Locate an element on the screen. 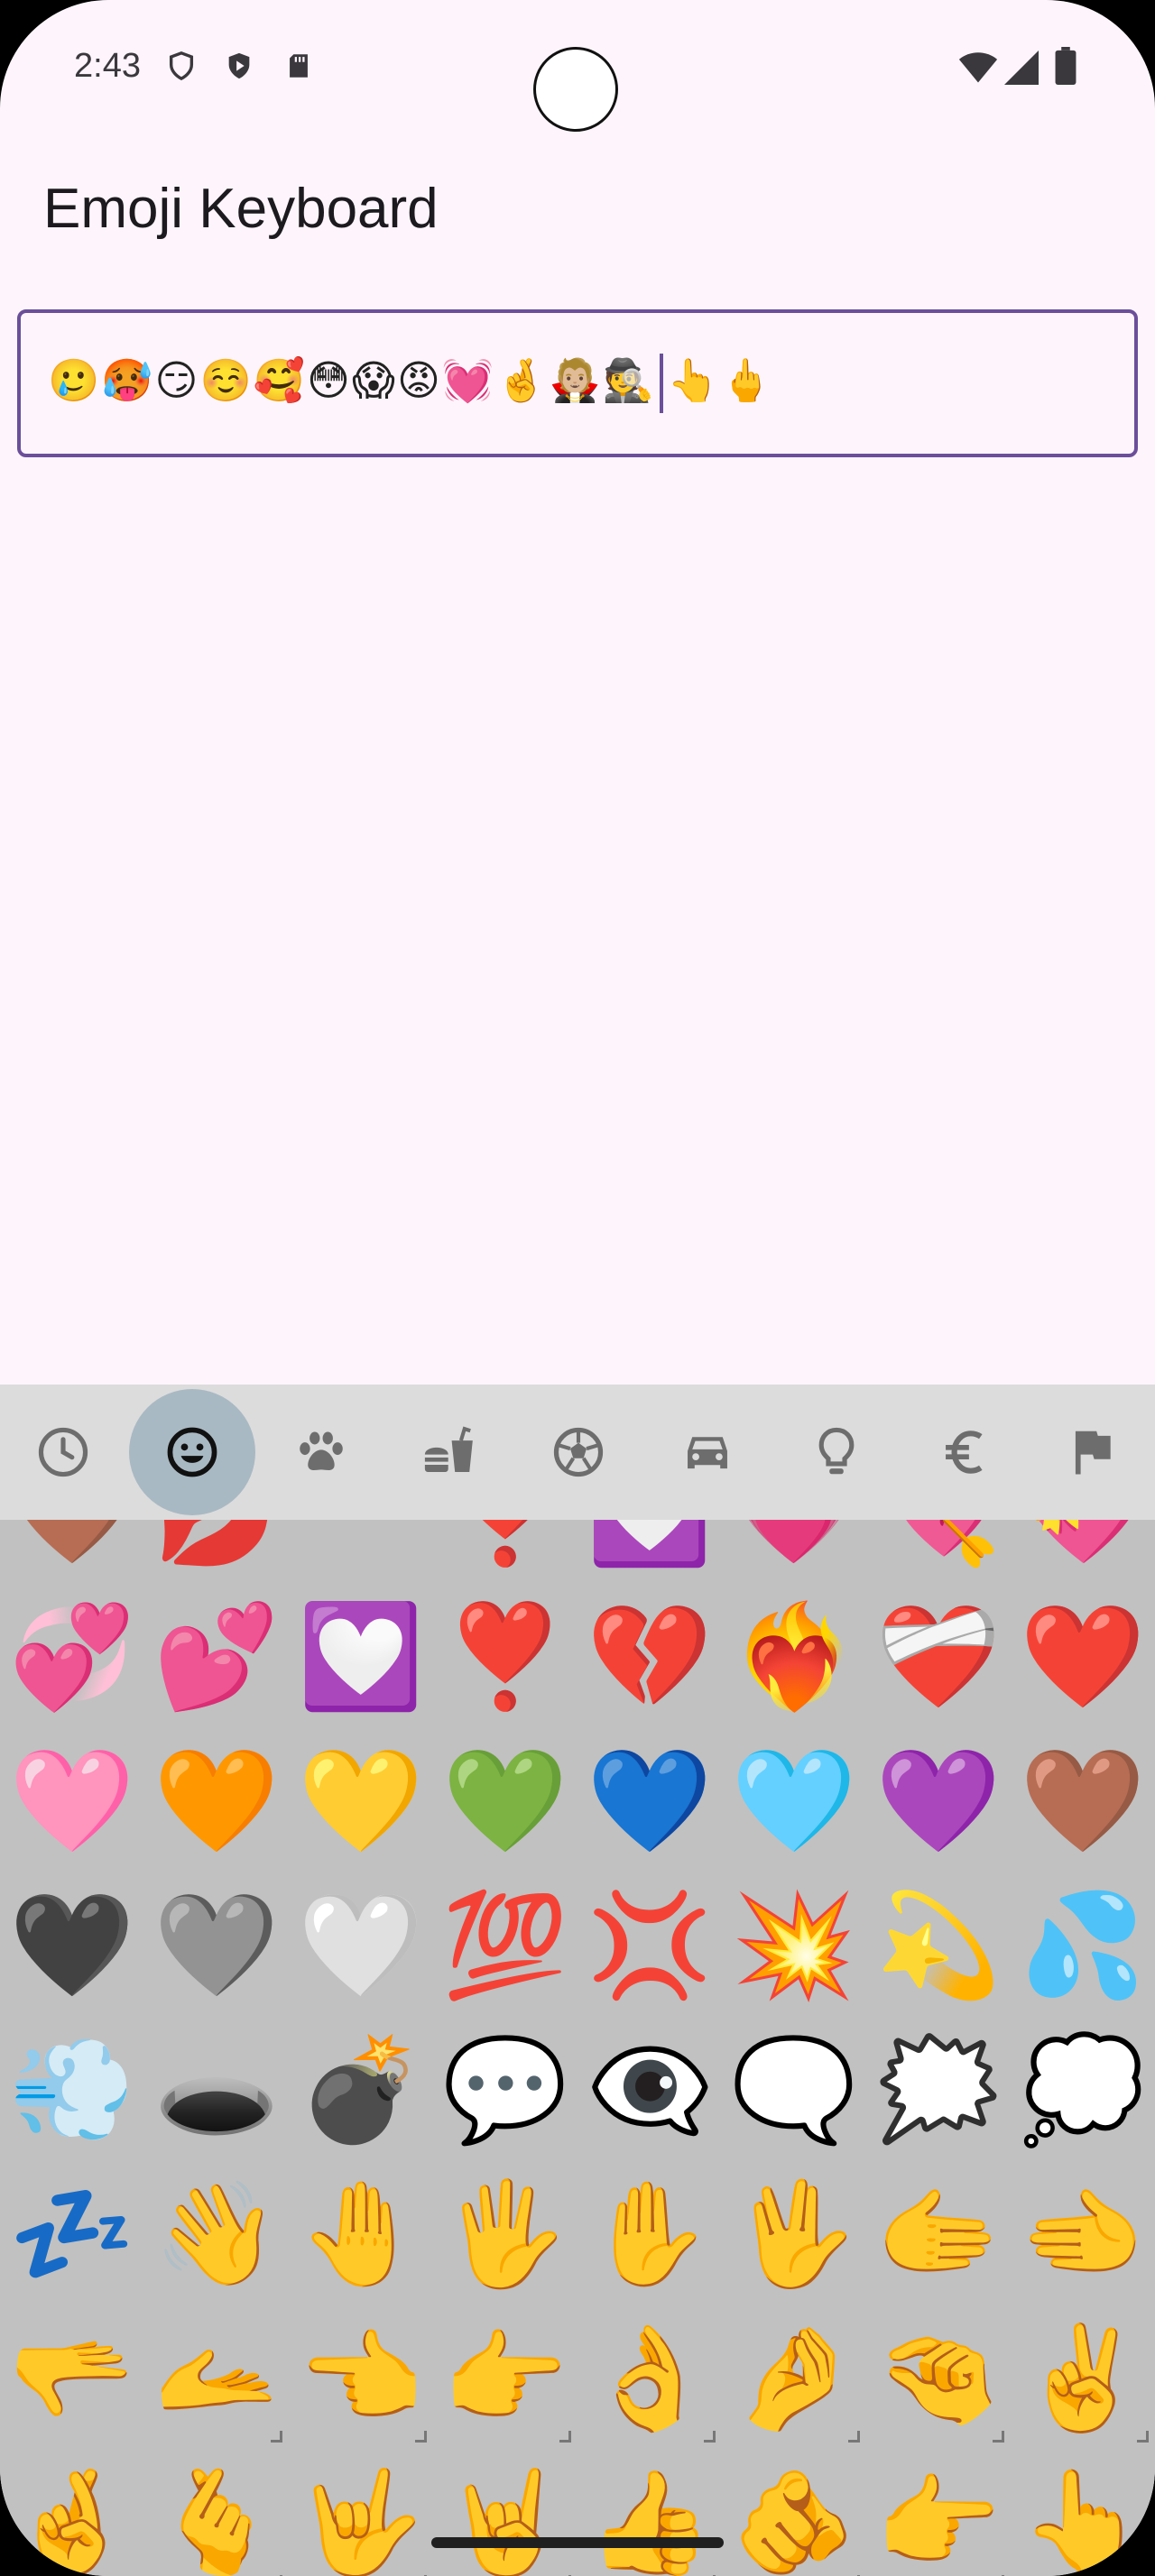  emoji-key: 🗨️ is located at coordinates (794, 2090).